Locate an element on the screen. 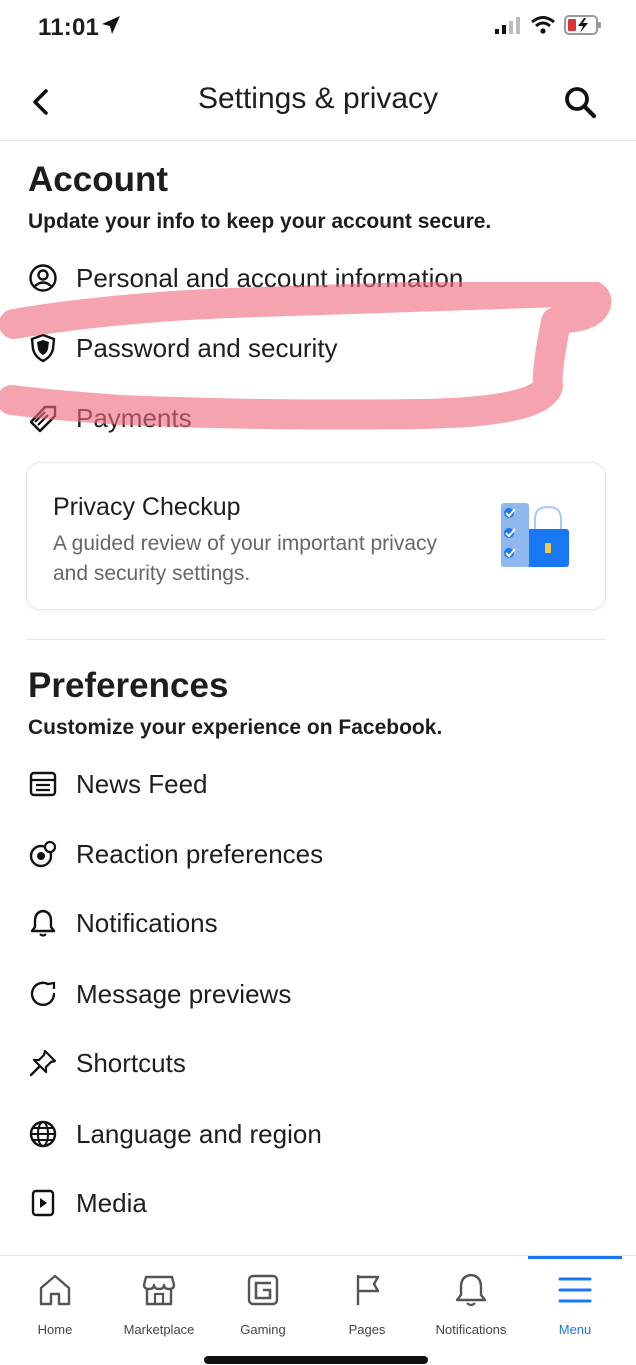 This screenshot has height=1365, width=636. menu-item-label: News Feed is located at coordinates (142, 783).